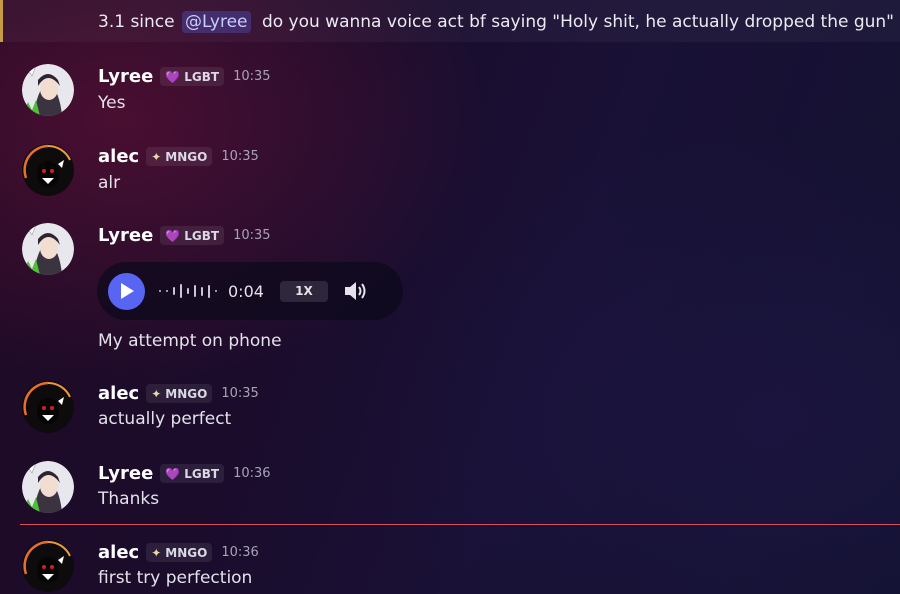  What do you see at coordinates (136, 22) in the screenshot?
I see `message-text-prefix: 3.1 since` at bounding box center [136, 22].